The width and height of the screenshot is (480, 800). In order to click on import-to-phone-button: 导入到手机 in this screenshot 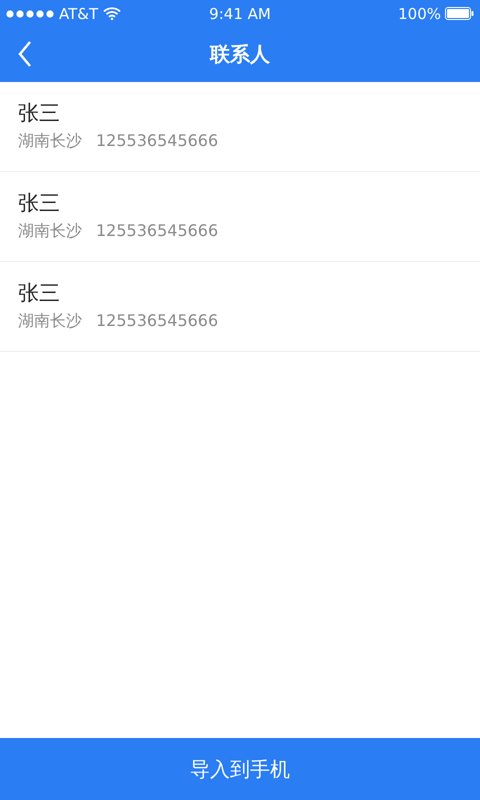, I will do `click(240, 769)`.